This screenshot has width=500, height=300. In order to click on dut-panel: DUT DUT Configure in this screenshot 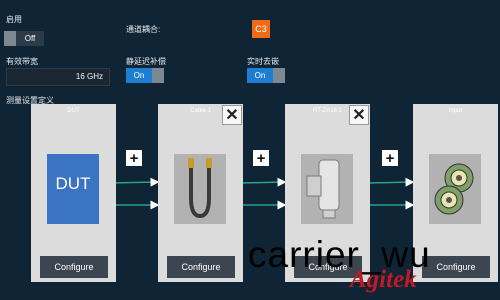, I will do `click(73, 193)`.